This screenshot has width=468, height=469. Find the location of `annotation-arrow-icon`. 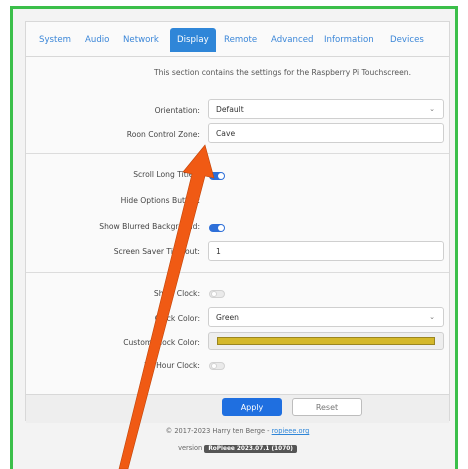

annotation-arrow-icon is located at coordinates (166, 306).